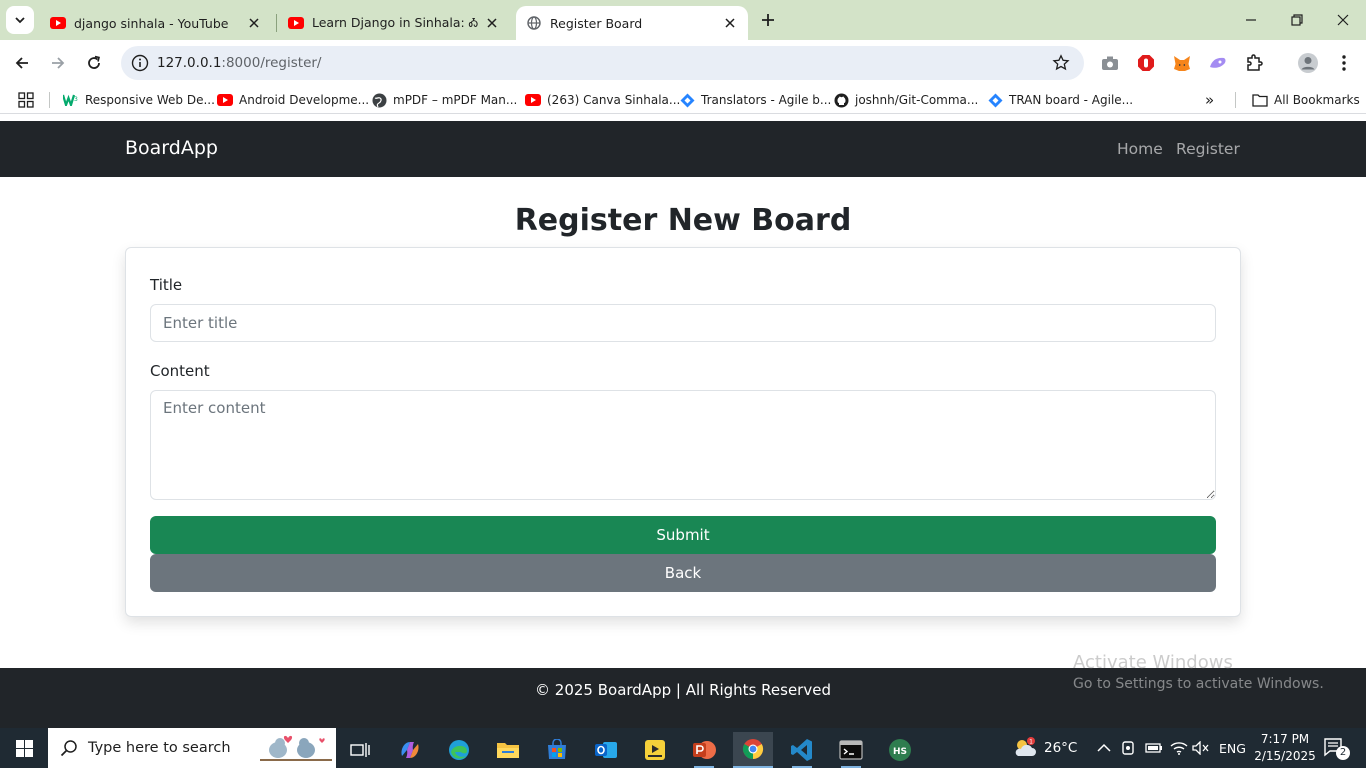 The height and width of the screenshot is (768, 1366). I want to click on task-view-button, so click(360, 750).